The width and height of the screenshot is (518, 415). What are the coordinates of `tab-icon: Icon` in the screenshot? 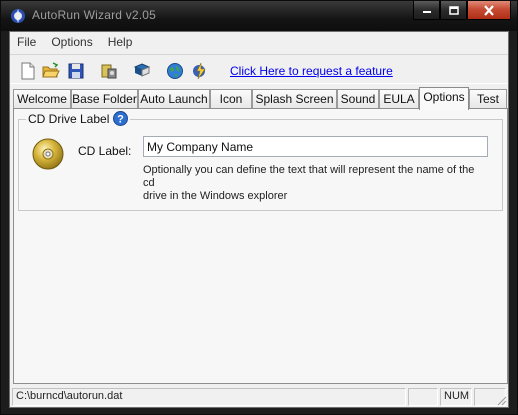 It's located at (231, 99).